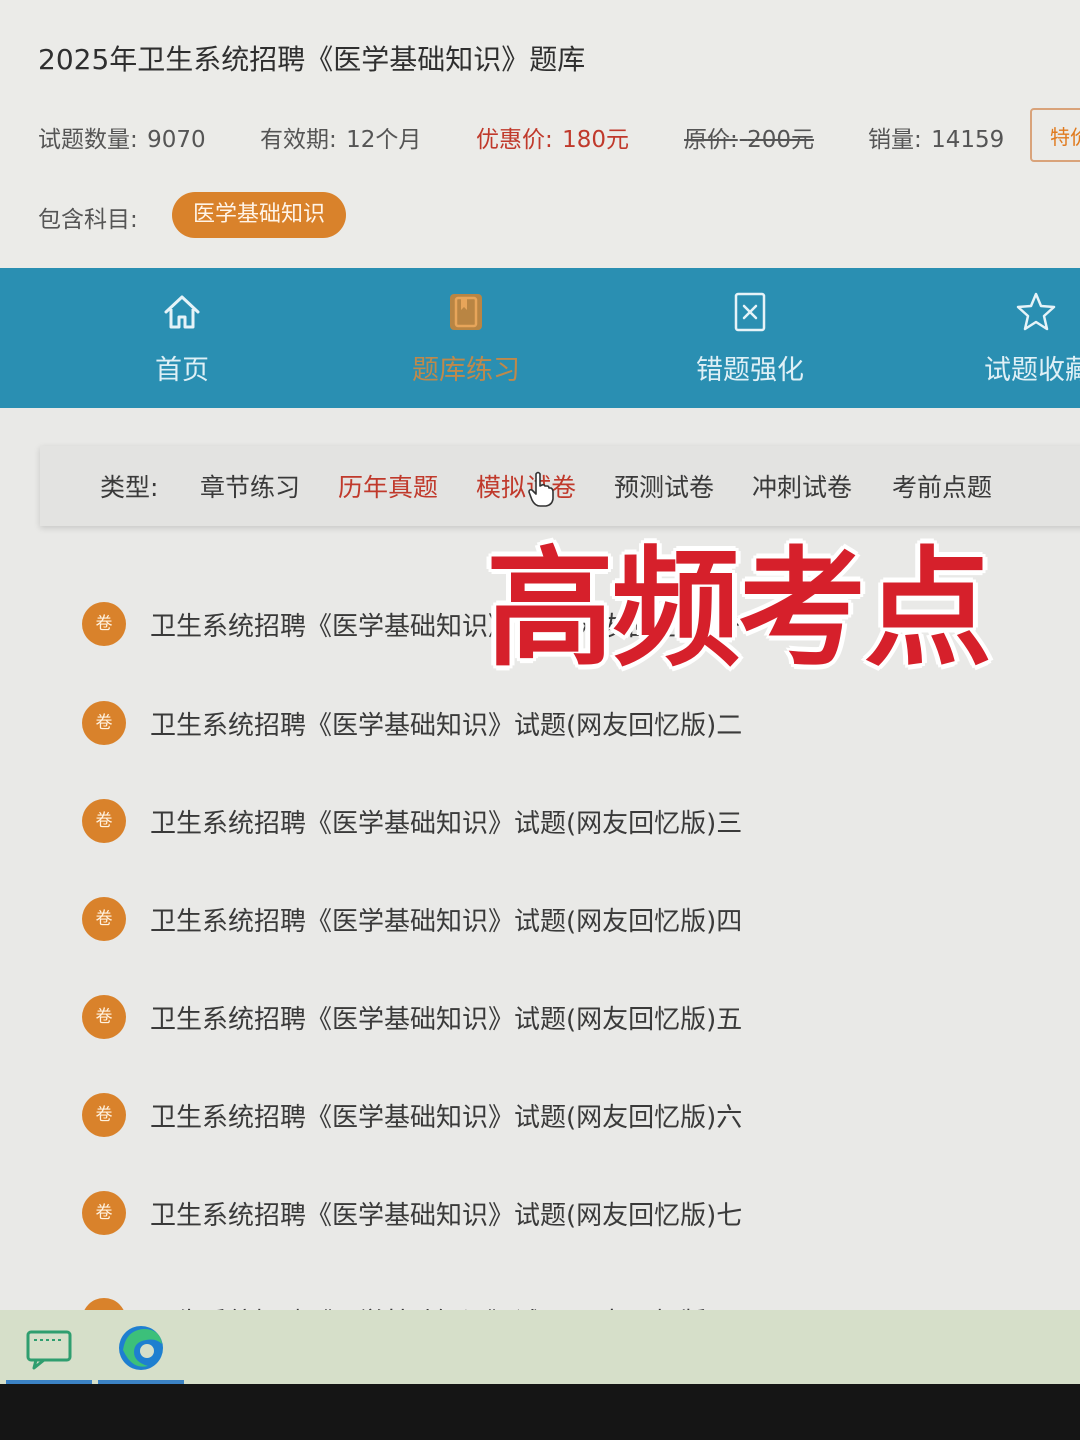  Describe the element at coordinates (1023, 338) in the screenshot. I see `nav-favorites: 试题收藏` at that location.